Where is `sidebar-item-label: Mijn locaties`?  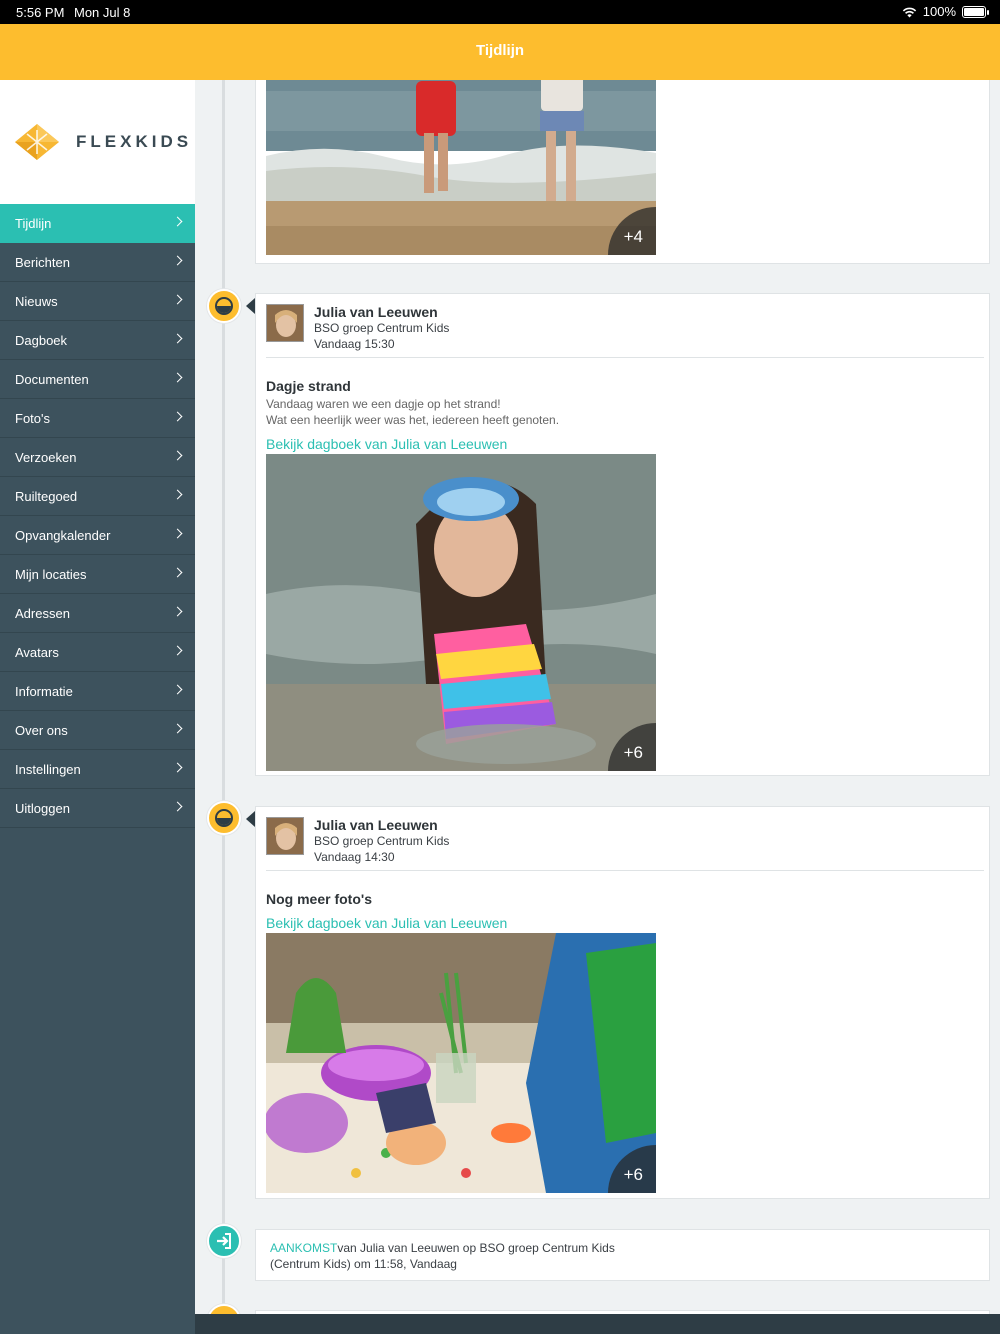
sidebar-item-label: Mijn locaties is located at coordinates (51, 574).